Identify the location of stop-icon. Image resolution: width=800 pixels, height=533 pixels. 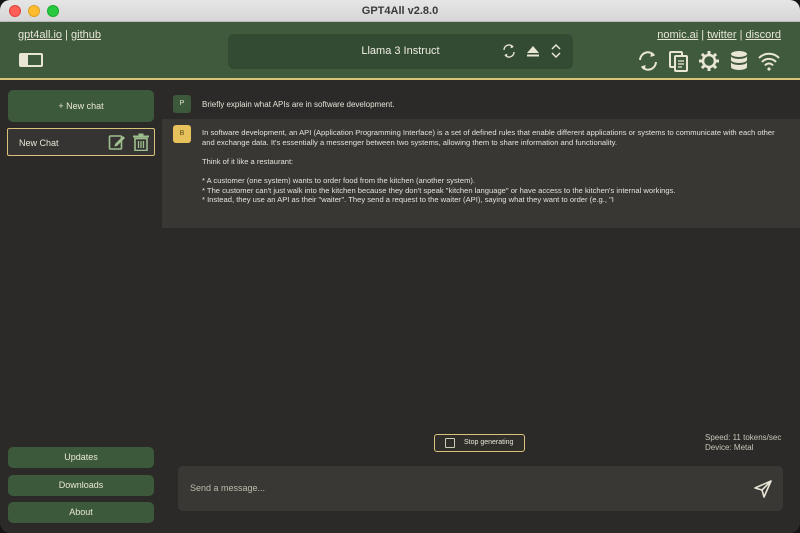
(450, 443).